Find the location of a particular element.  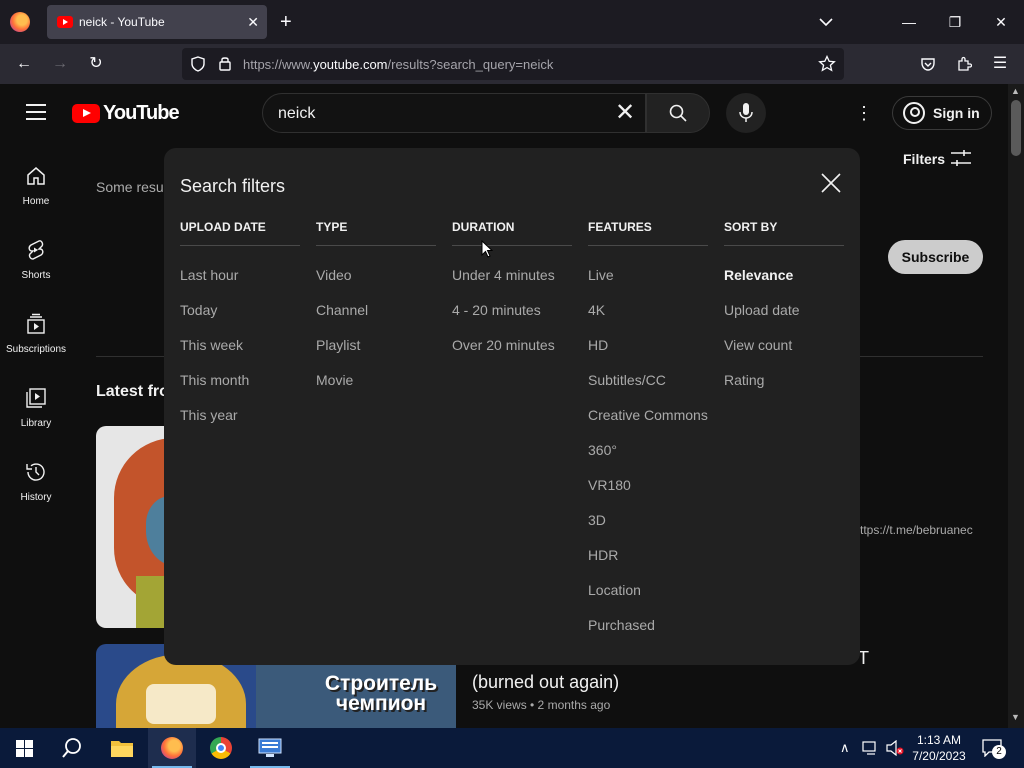

filter-4k: 4K is located at coordinates (648, 319).